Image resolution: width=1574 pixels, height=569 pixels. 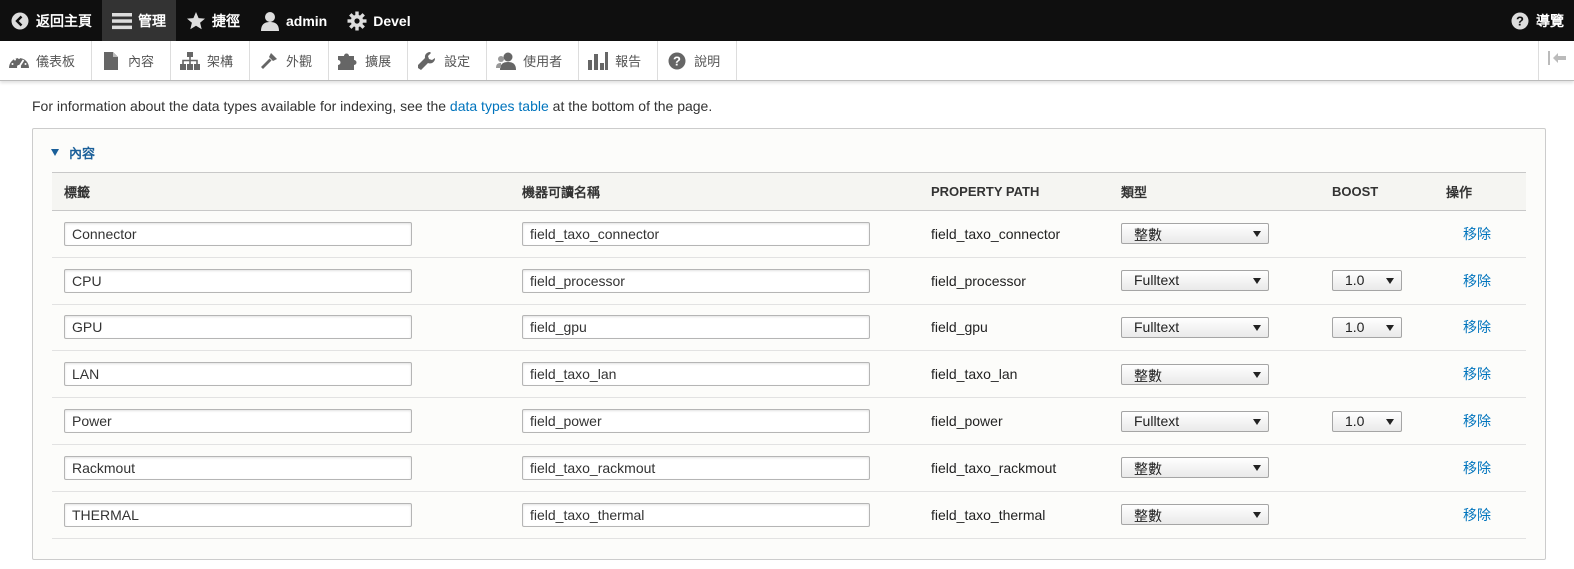 What do you see at coordinates (139, 20) in the screenshot?
I see `manage-tab: 管理` at bounding box center [139, 20].